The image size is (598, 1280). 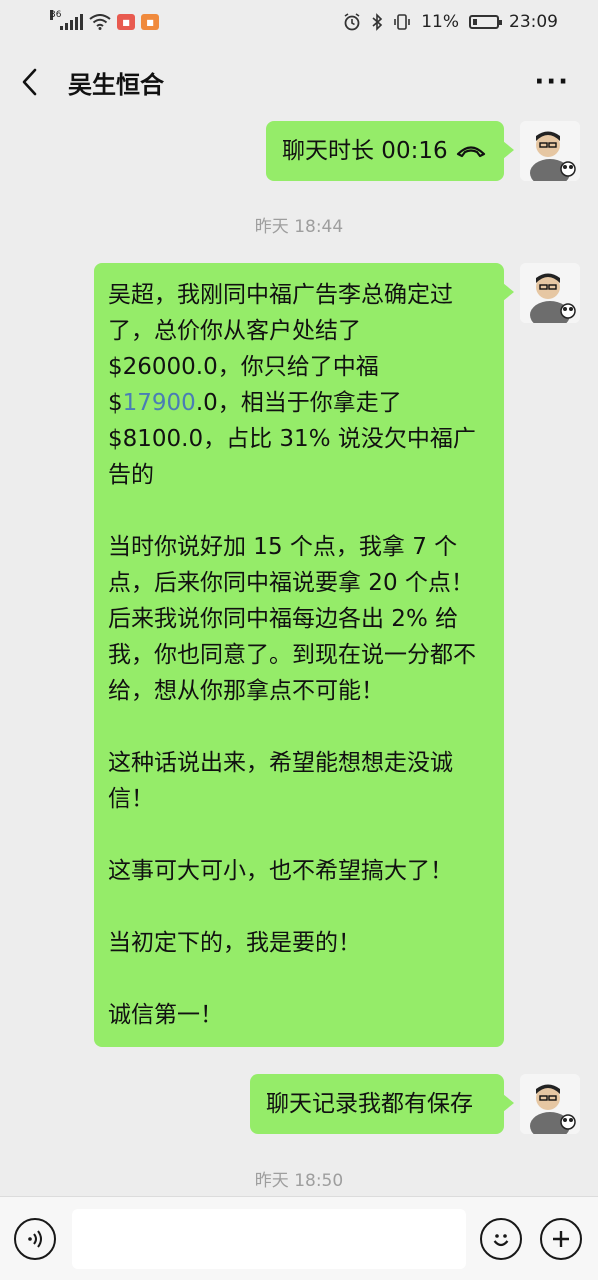 What do you see at coordinates (299, 22) in the screenshot?
I see `status-bar: 36 ■ ■ 11% 23:09` at bounding box center [299, 22].